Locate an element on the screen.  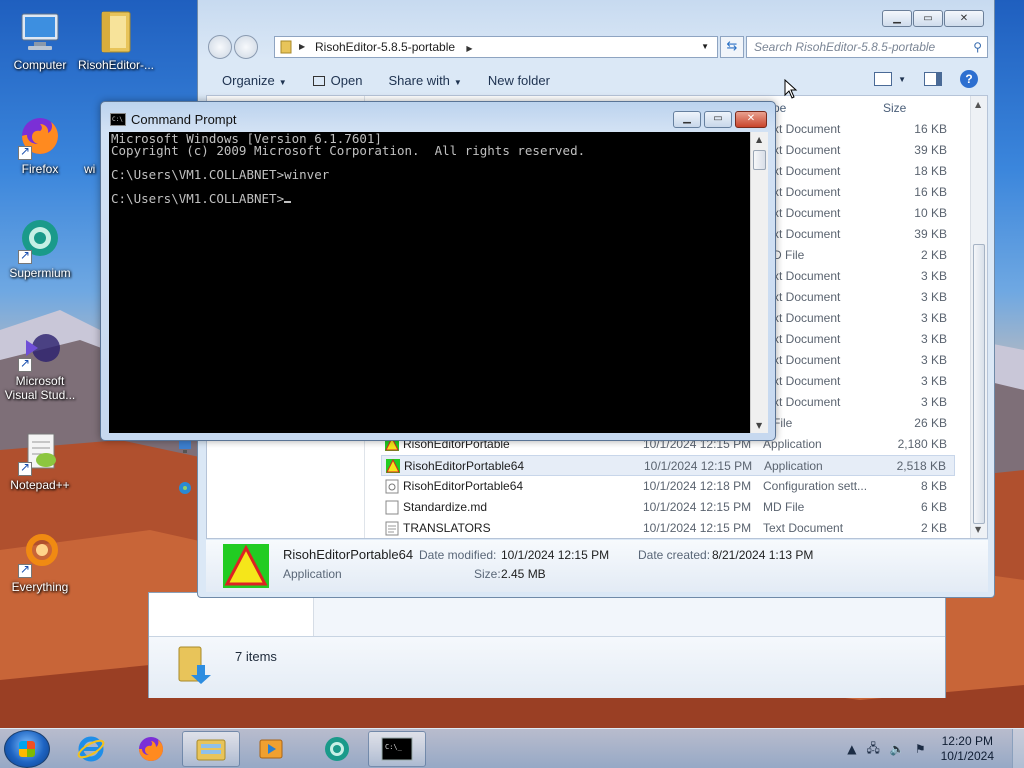
toolbar-right: ▼ ? is located at coordinates (926, 79).